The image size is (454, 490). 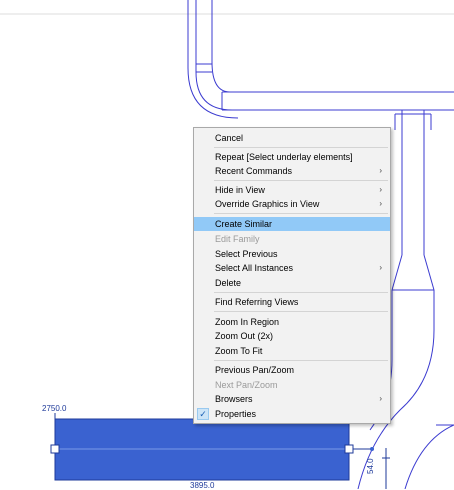 I want to click on menu-item-cancel: Cancel, so click(x=292, y=138).